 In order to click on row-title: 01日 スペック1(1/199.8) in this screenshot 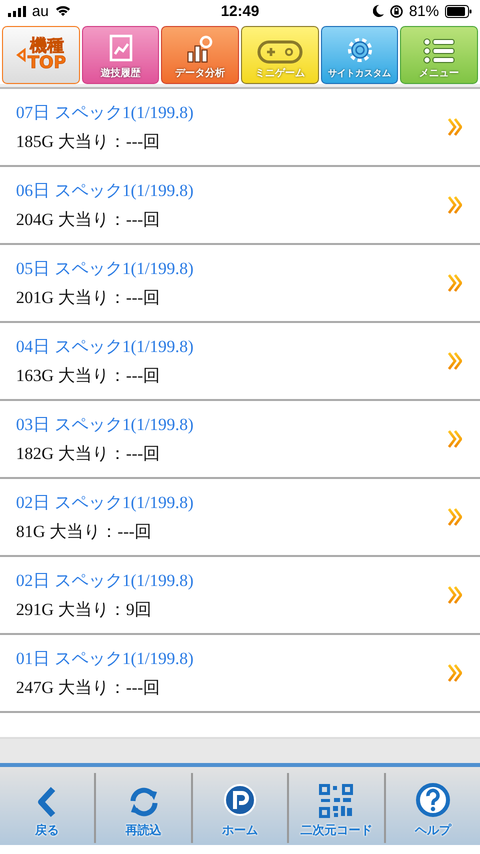, I will do `click(105, 659)`.